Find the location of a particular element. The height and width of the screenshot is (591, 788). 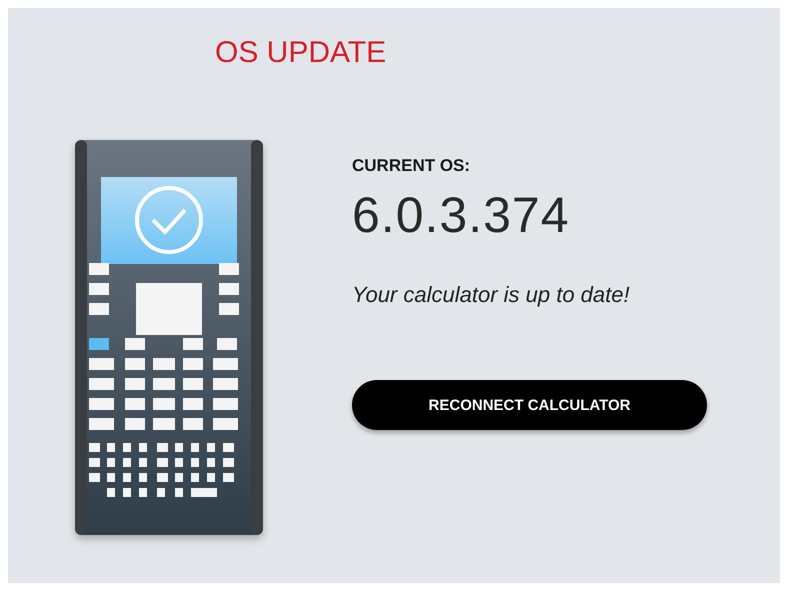

reconnect-calculator-button: RECONNECT CALCULATOR is located at coordinates (529, 405).